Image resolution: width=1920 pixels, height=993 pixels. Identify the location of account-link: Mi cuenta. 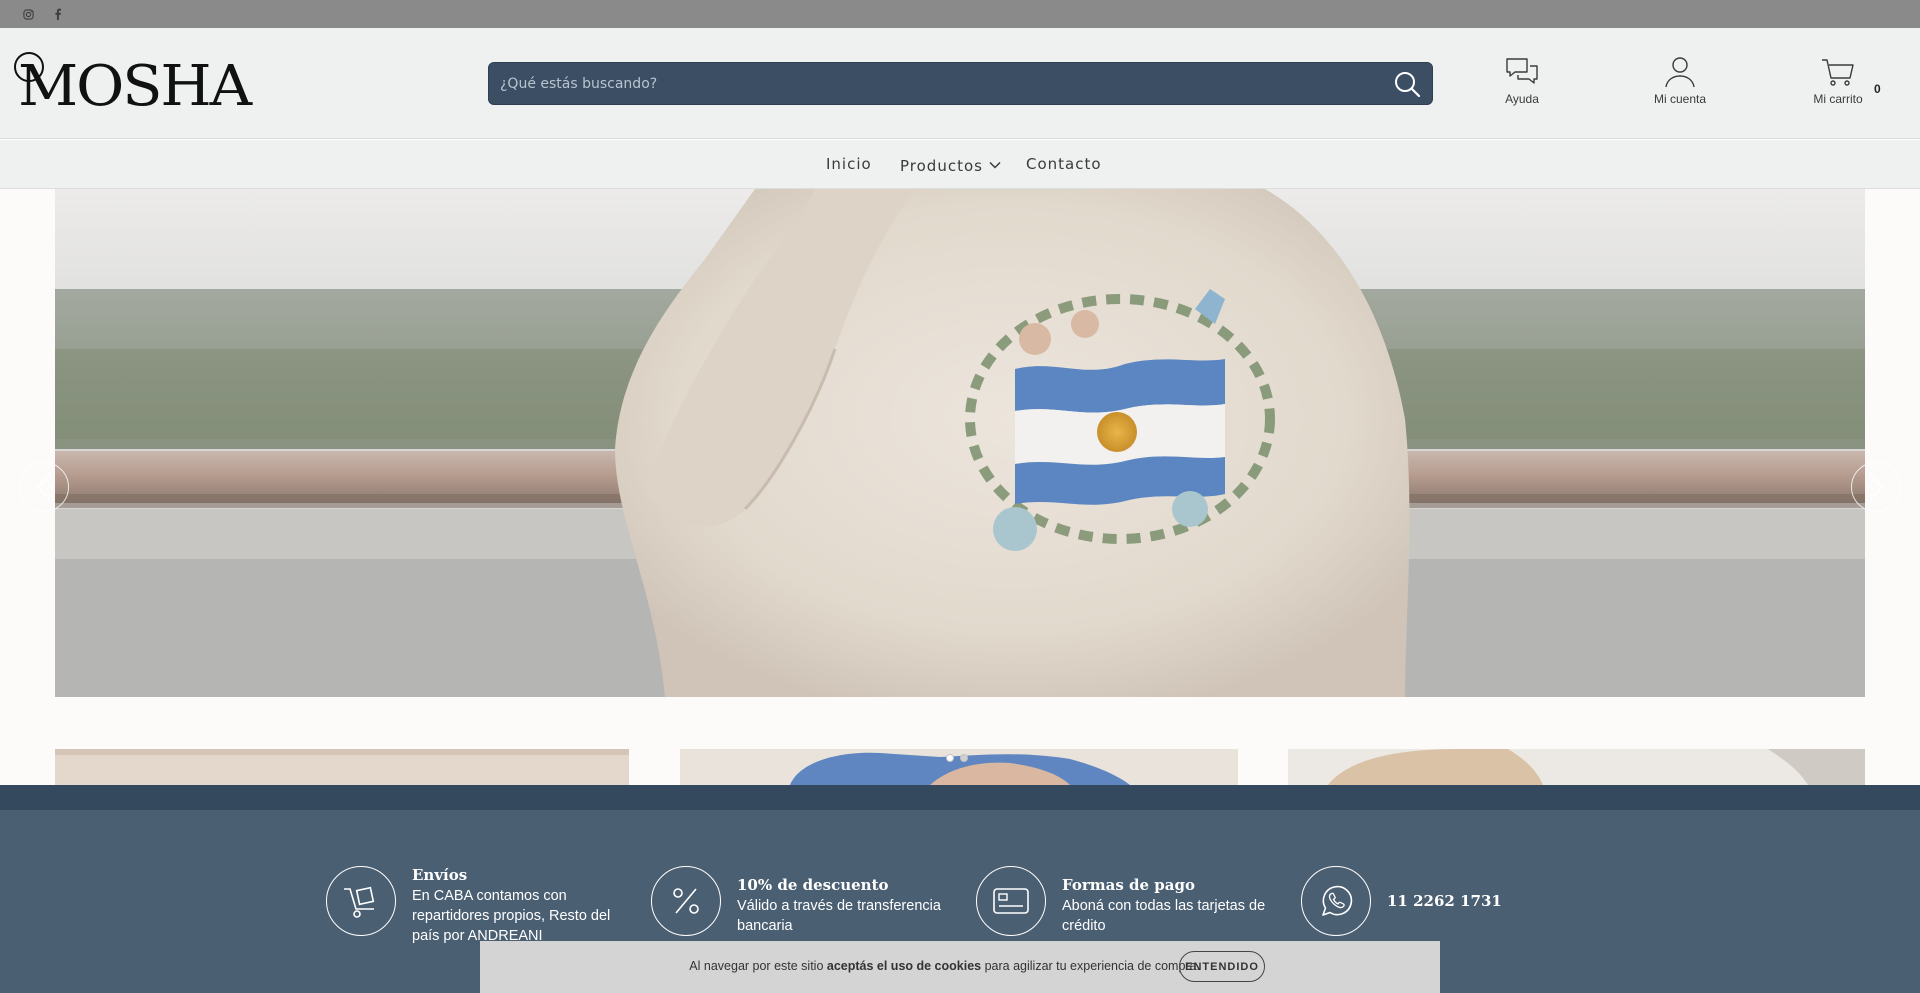
(1680, 86).